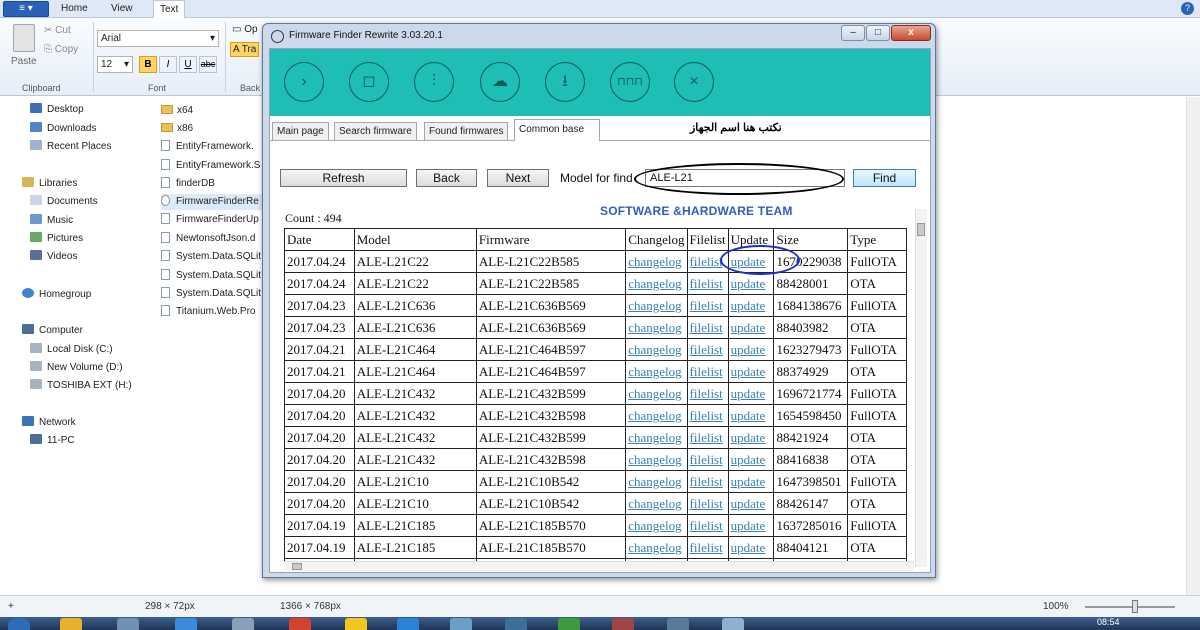 This screenshot has height=630, width=1200. Describe the element at coordinates (213, 184) in the screenshot. I see `file-item: finderDB` at that location.